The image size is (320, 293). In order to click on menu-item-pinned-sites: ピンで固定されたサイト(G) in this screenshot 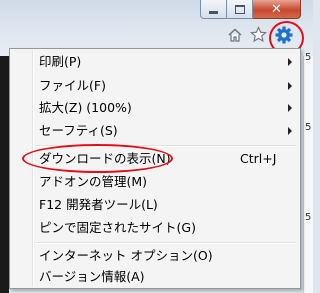, I will do `click(155, 227)`.